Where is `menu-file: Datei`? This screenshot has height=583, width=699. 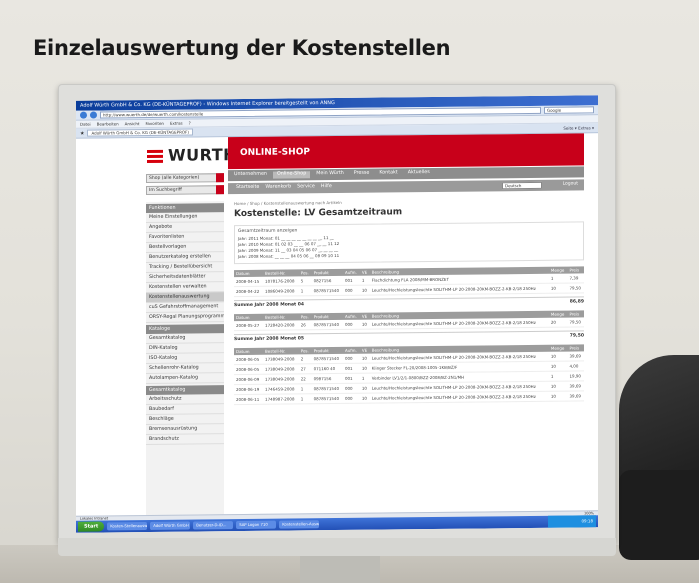 menu-file: Datei is located at coordinates (85, 124).